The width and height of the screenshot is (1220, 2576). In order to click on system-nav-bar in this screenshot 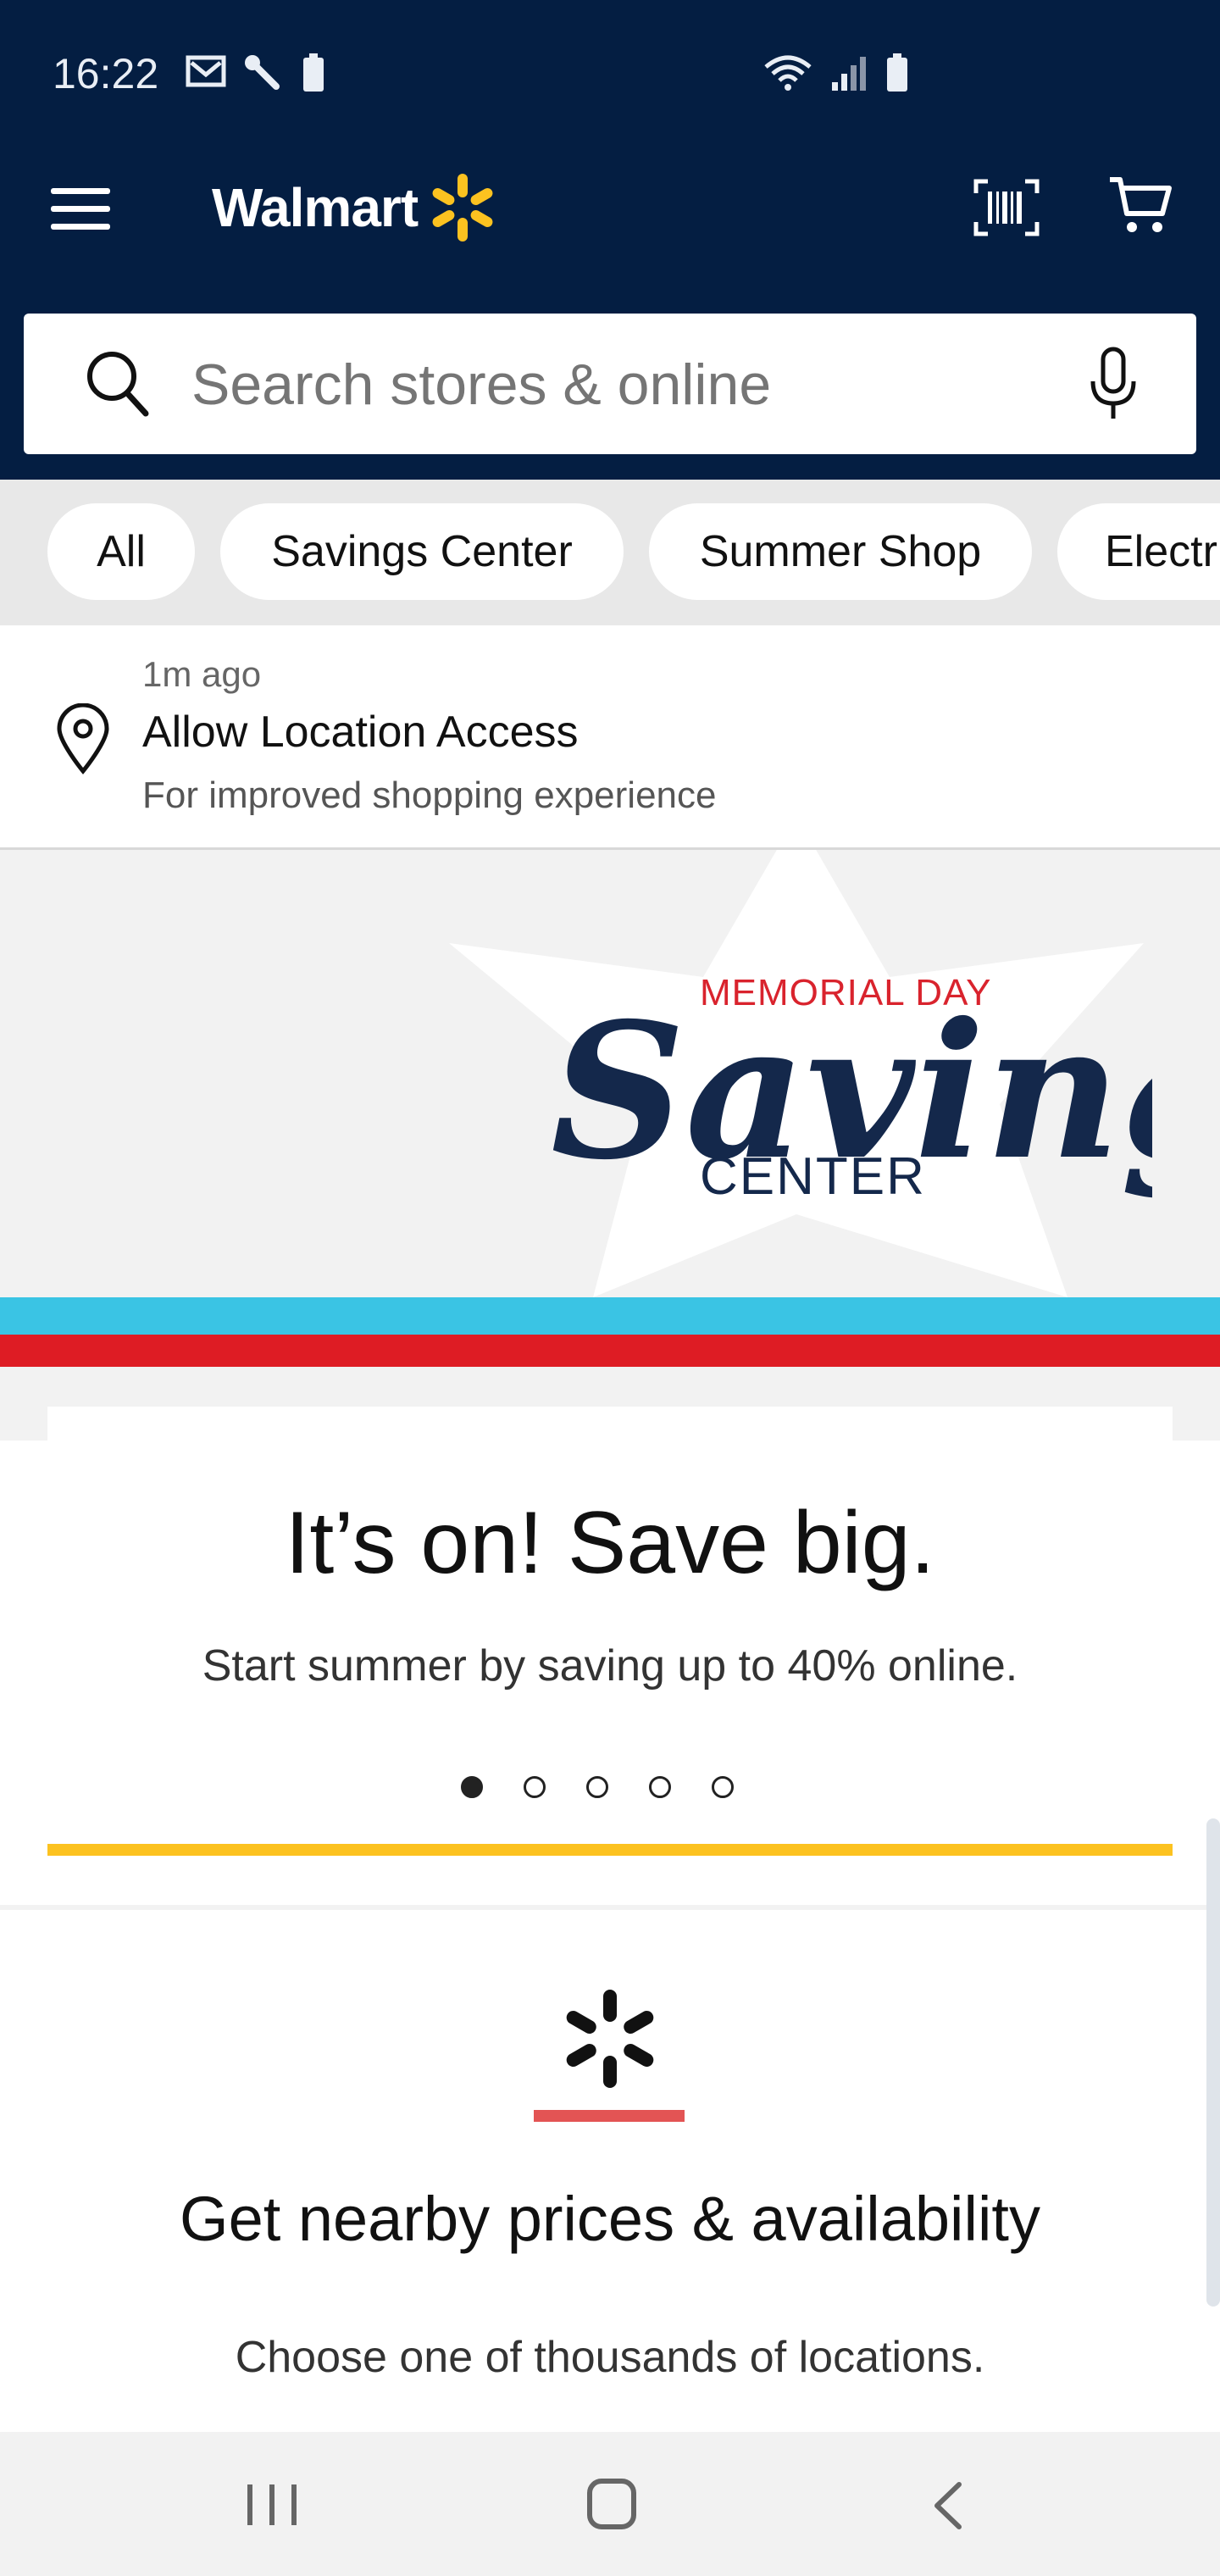, I will do `click(610, 2504)`.